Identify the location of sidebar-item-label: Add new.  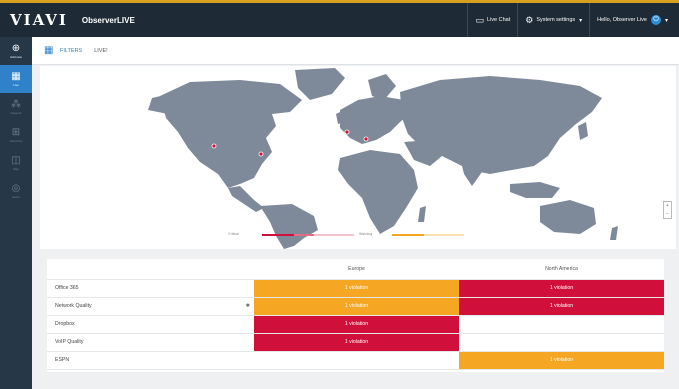
(16, 57).